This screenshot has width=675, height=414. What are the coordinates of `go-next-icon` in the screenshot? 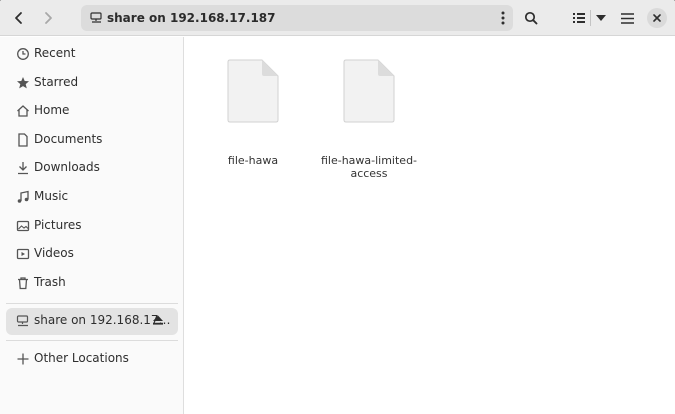 It's located at (48, 18).